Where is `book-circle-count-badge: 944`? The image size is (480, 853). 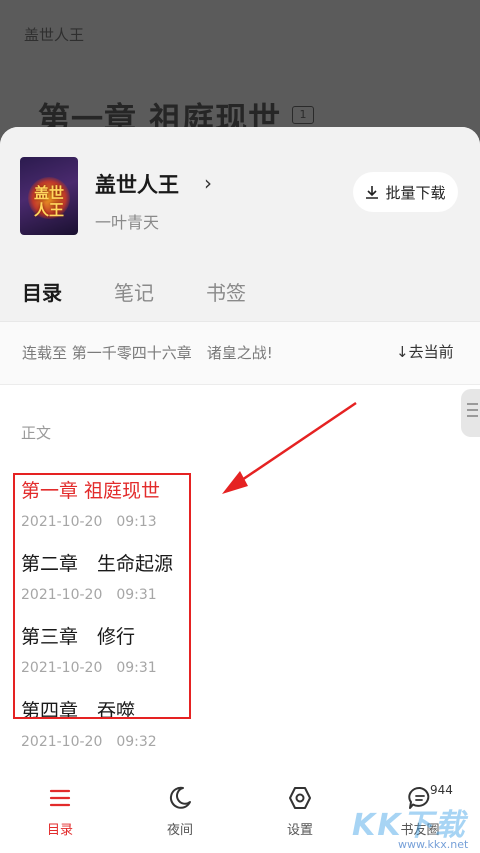
book-circle-count-badge: 944 is located at coordinates (441, 790).